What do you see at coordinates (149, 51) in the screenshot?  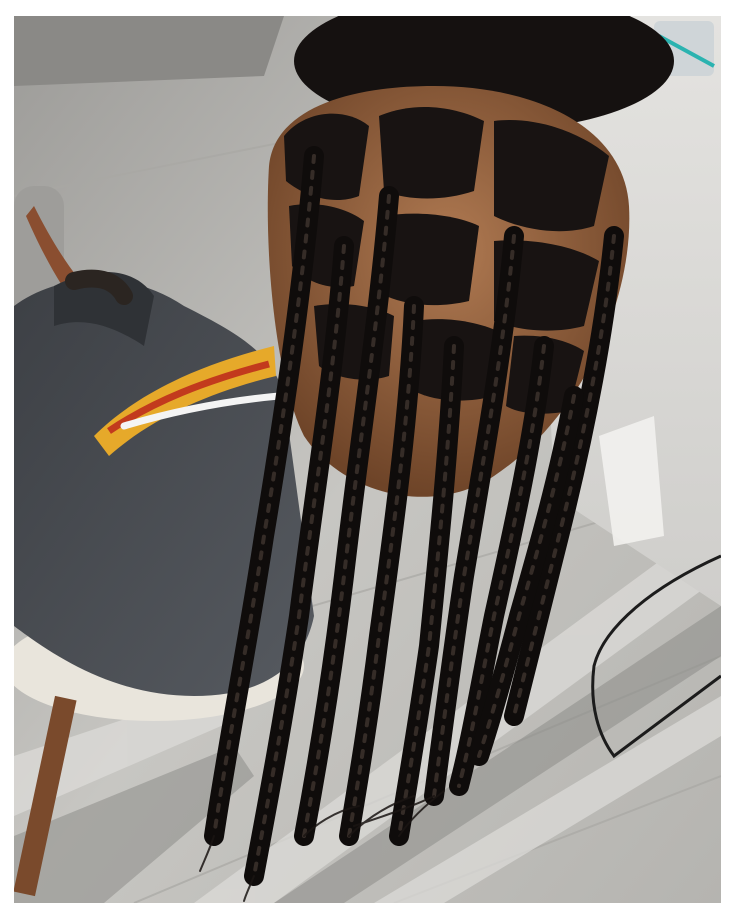 I see `background-top-left` at bounding box center [149, 51].